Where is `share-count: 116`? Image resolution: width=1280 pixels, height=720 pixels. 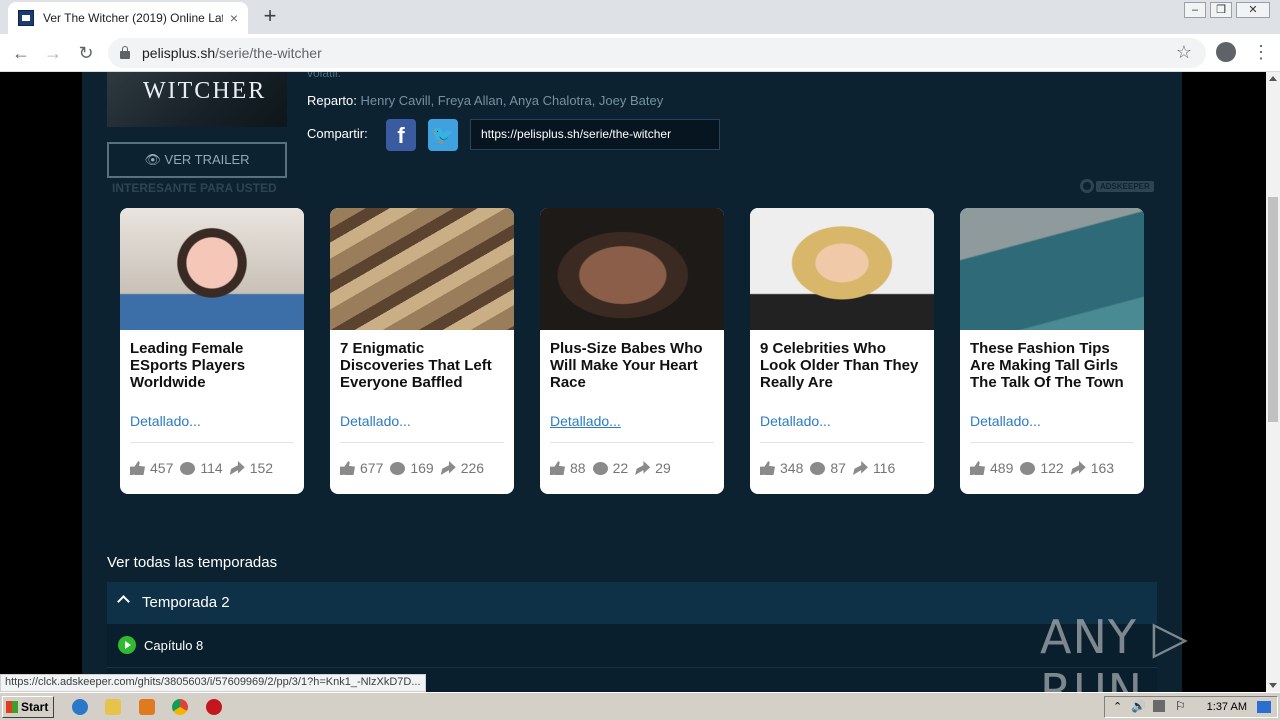 share-count: 116 is located at coordinates (884, 468).